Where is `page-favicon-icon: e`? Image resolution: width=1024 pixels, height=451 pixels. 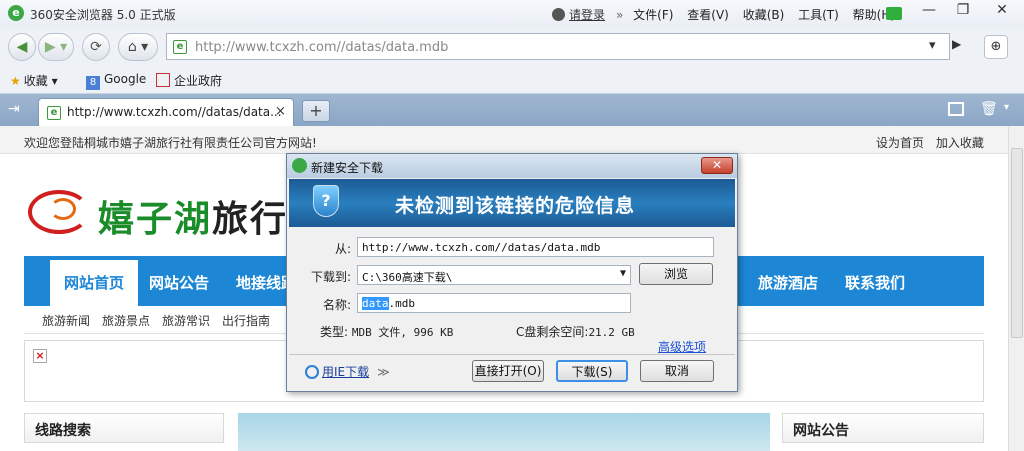 page-favicon-icon: e is located at coordinates (180, 47).